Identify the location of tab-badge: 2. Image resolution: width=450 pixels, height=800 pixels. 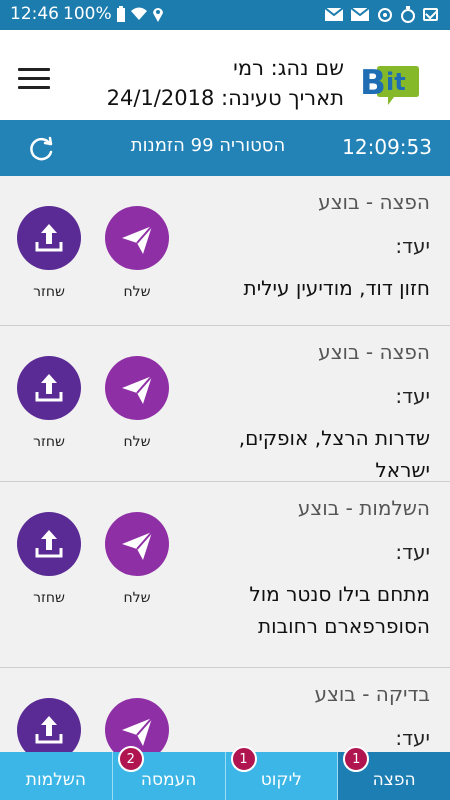
(130, 759).